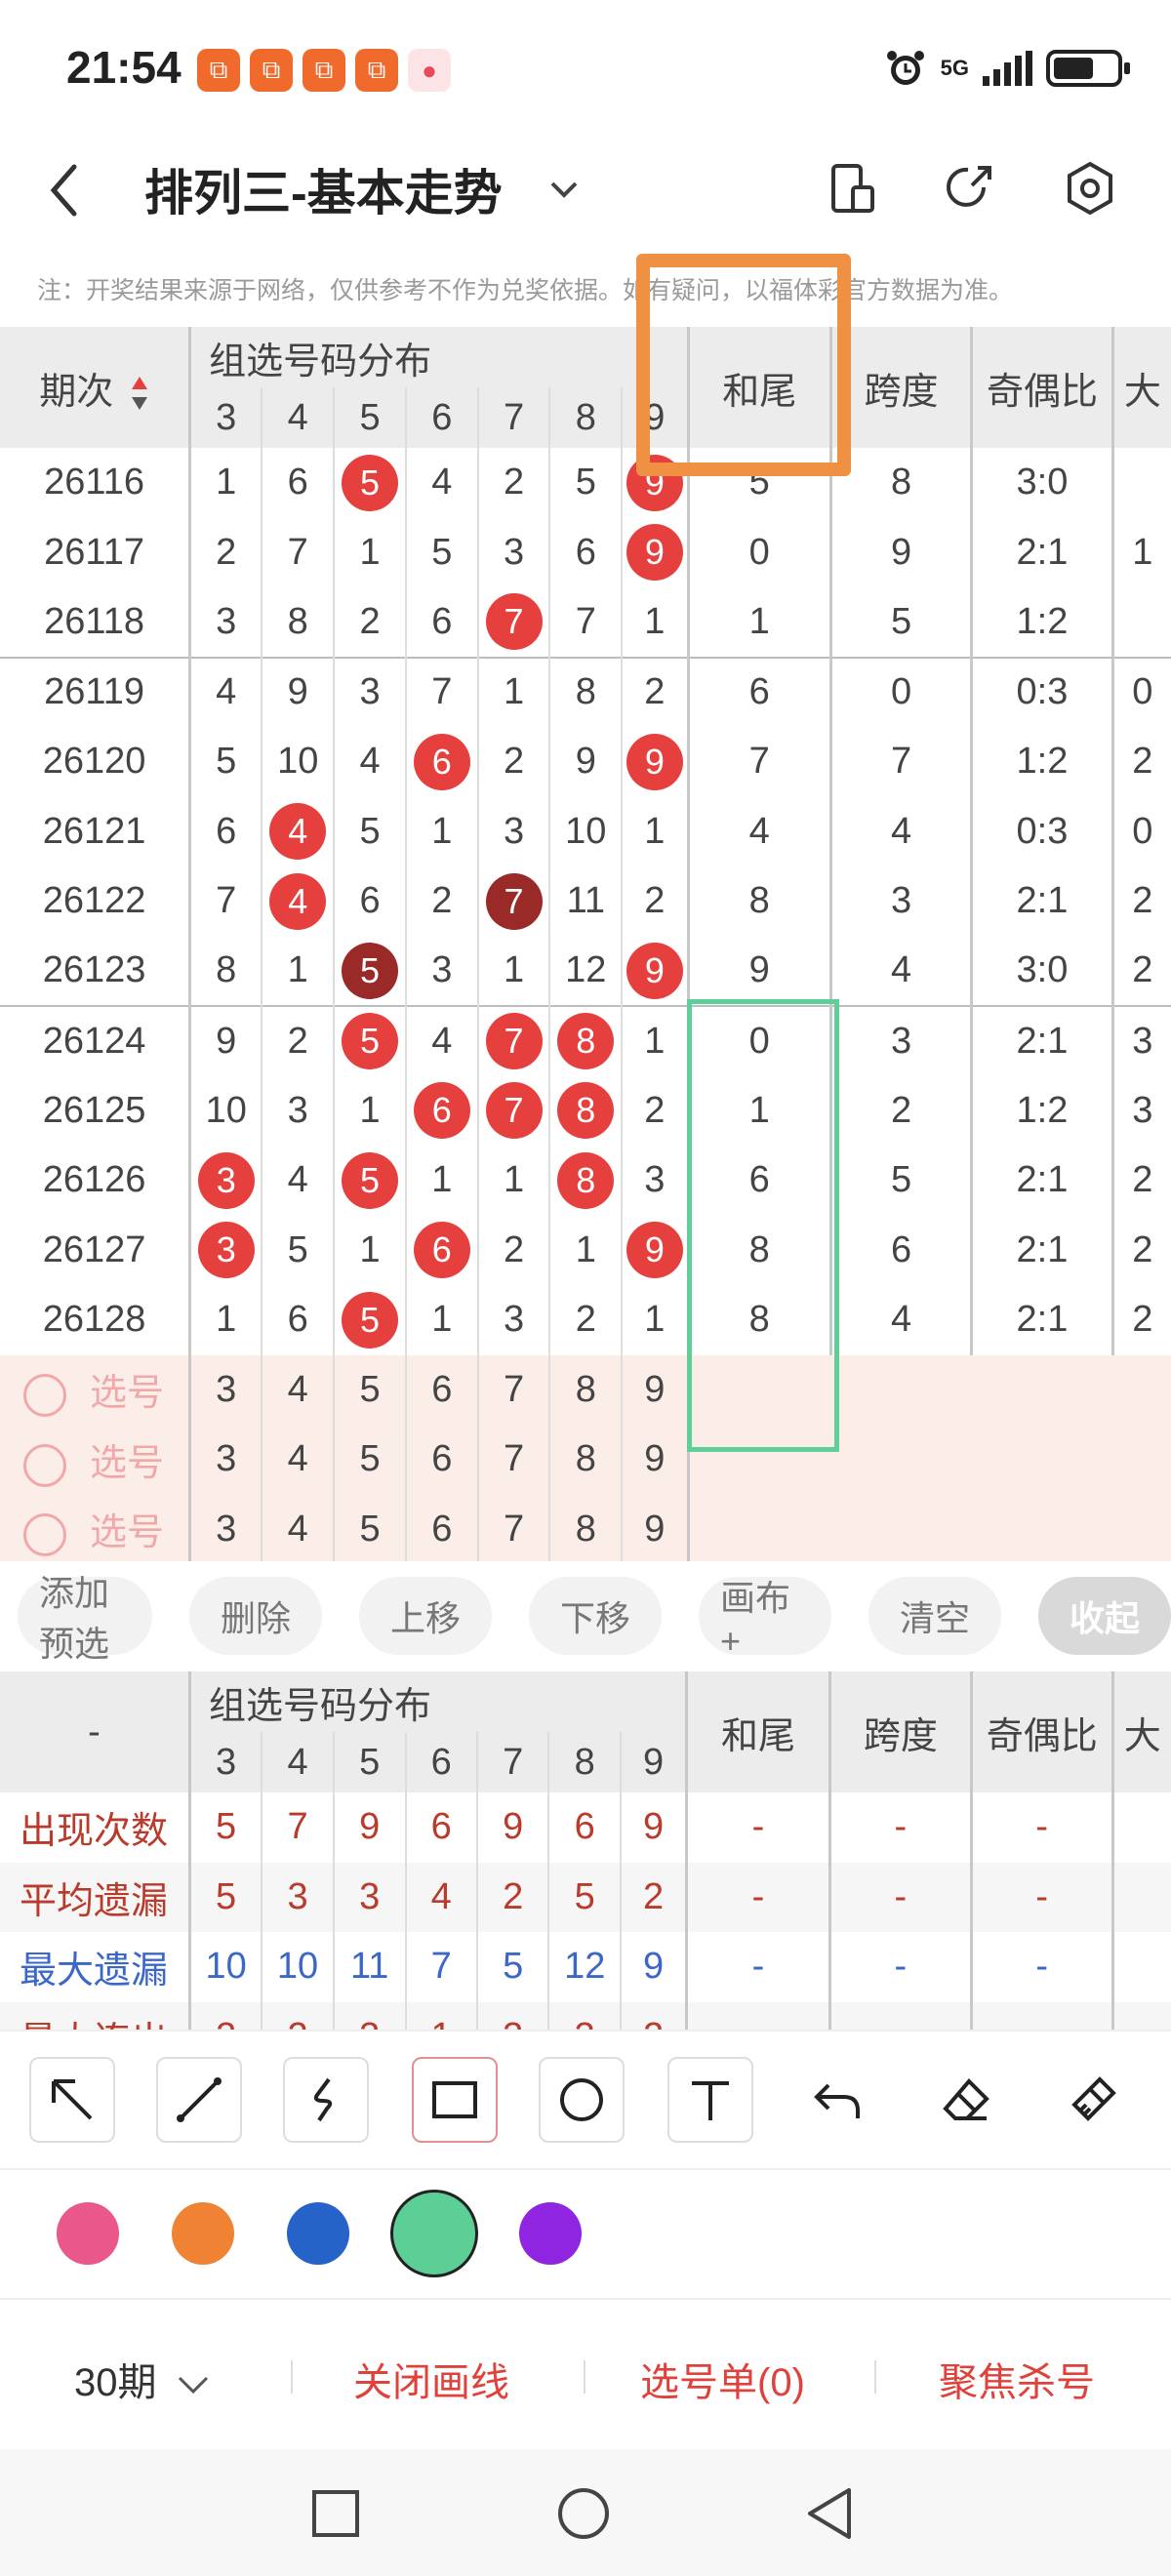 The width and height of the screenshot is (1171, 2576). Describe the element at coordinates (655, 762) in the screenshot. I see `digit-cell: 9` at that location.